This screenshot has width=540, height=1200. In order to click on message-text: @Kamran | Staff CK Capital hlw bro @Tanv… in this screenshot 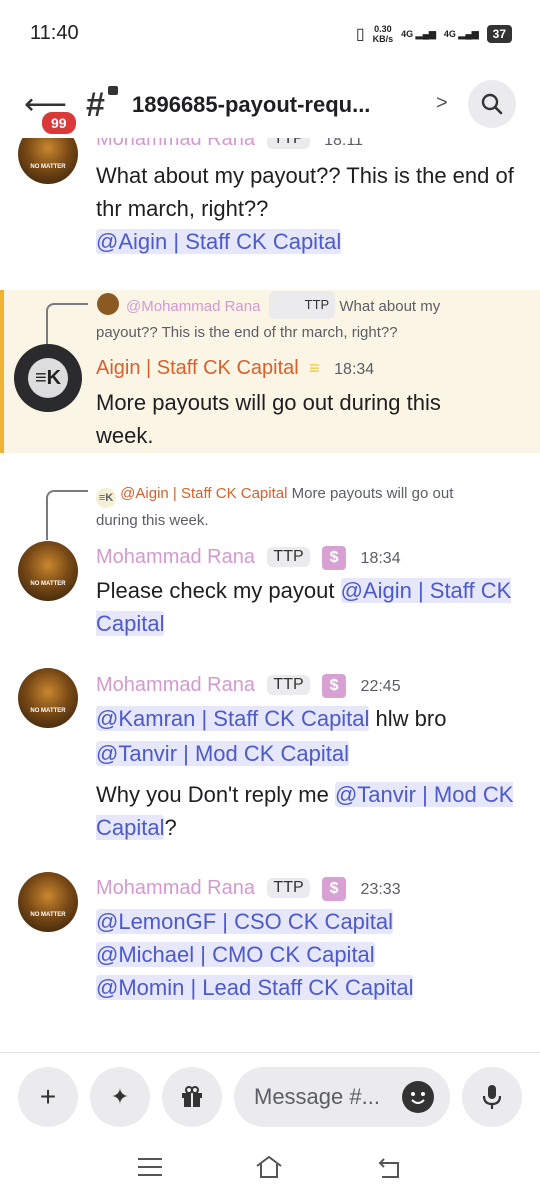, I will do `click(271, 736)`.